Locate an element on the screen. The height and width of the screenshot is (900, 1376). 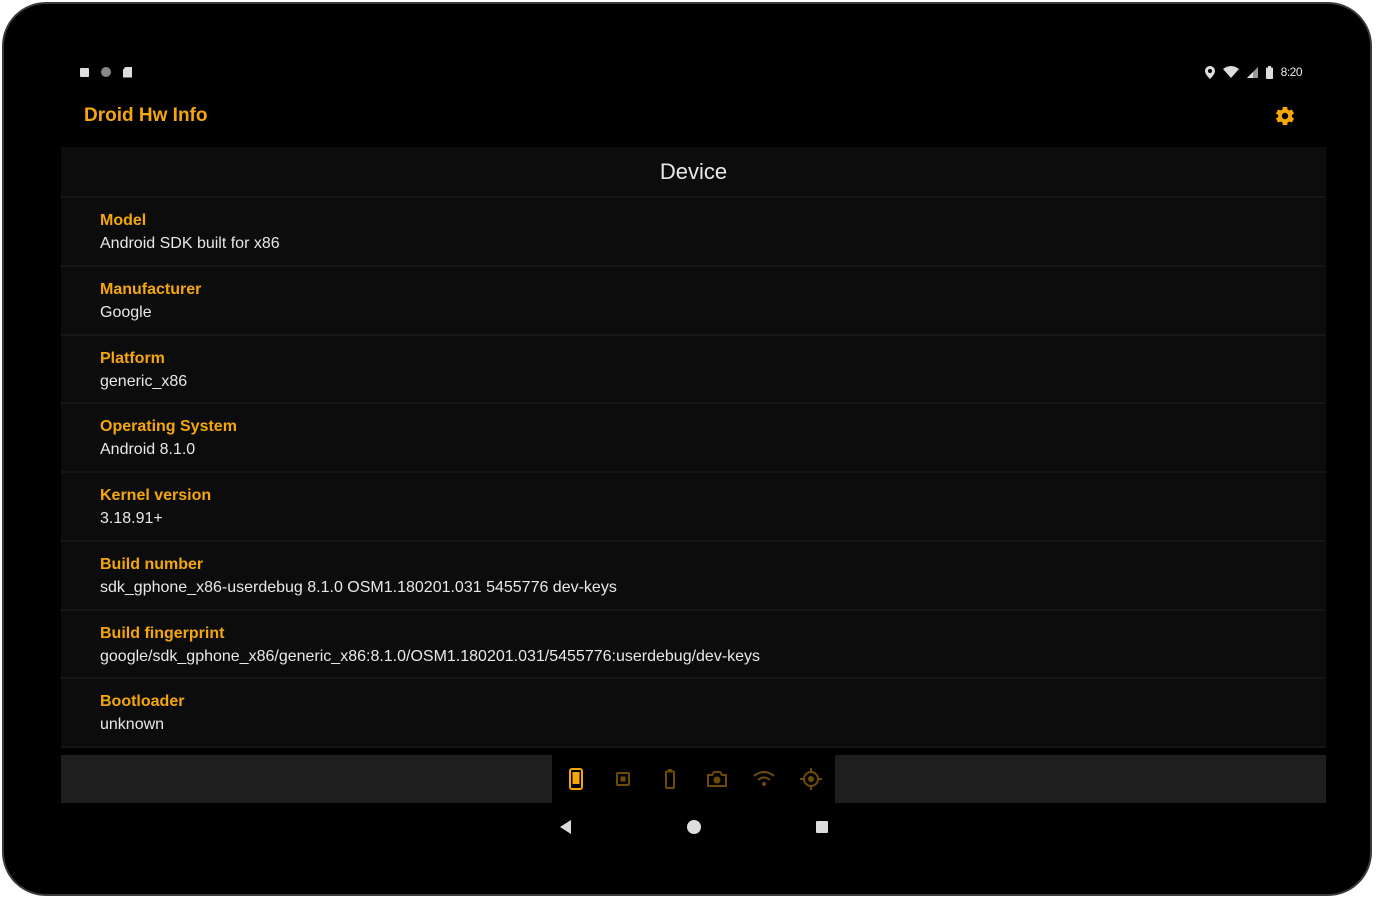
gear-icon is located at coordinates (1285, 116).